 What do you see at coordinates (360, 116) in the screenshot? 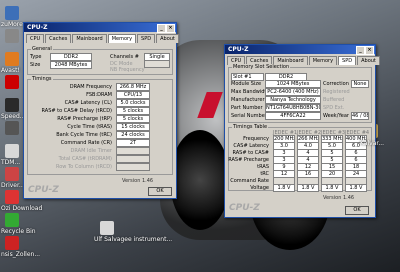
I see `week-year-value: 46 / 08` at bounding box center [360, 116].